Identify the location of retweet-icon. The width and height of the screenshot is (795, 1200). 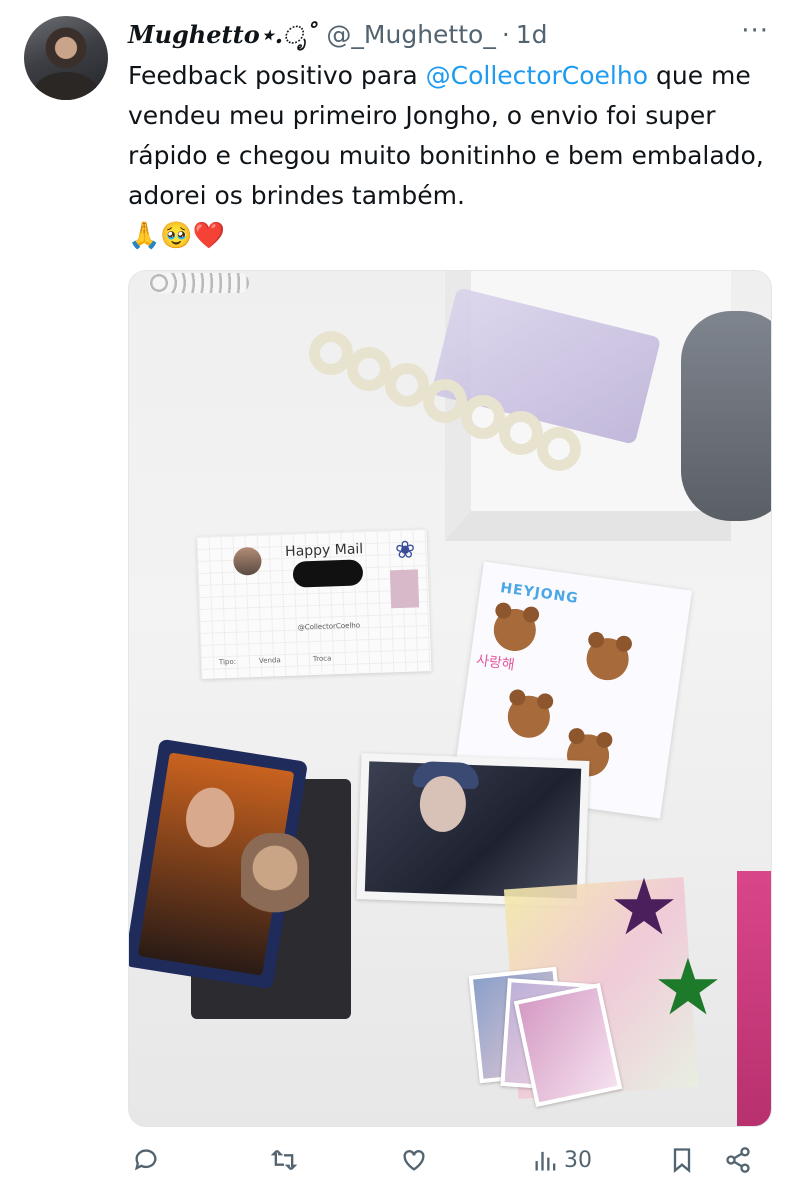
(284, 1160).